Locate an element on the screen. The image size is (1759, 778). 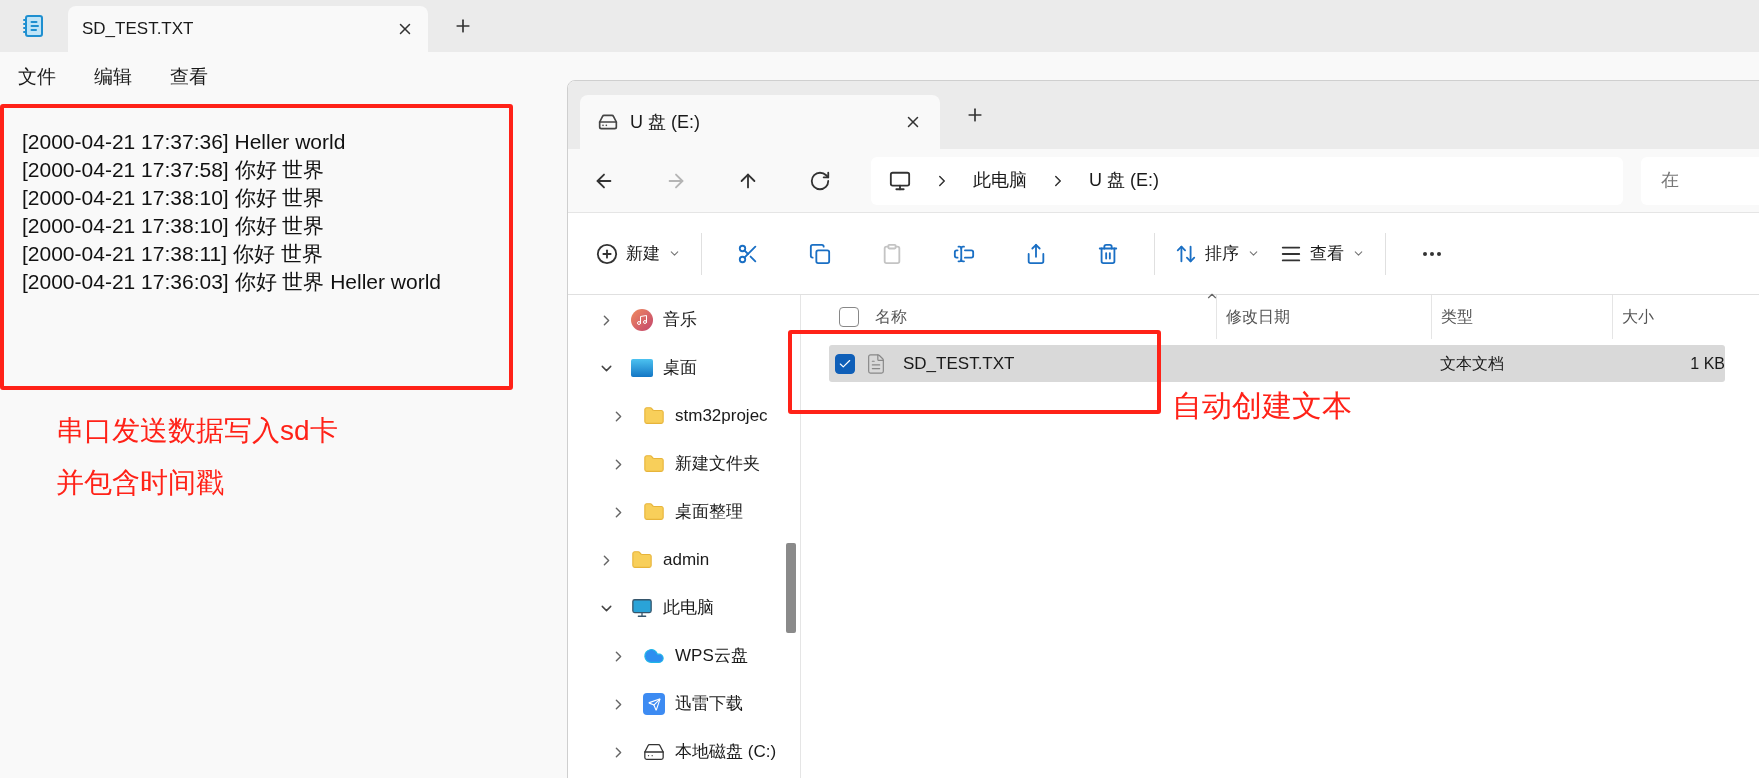
clipboard-icon is located at coordinates (892, 253).